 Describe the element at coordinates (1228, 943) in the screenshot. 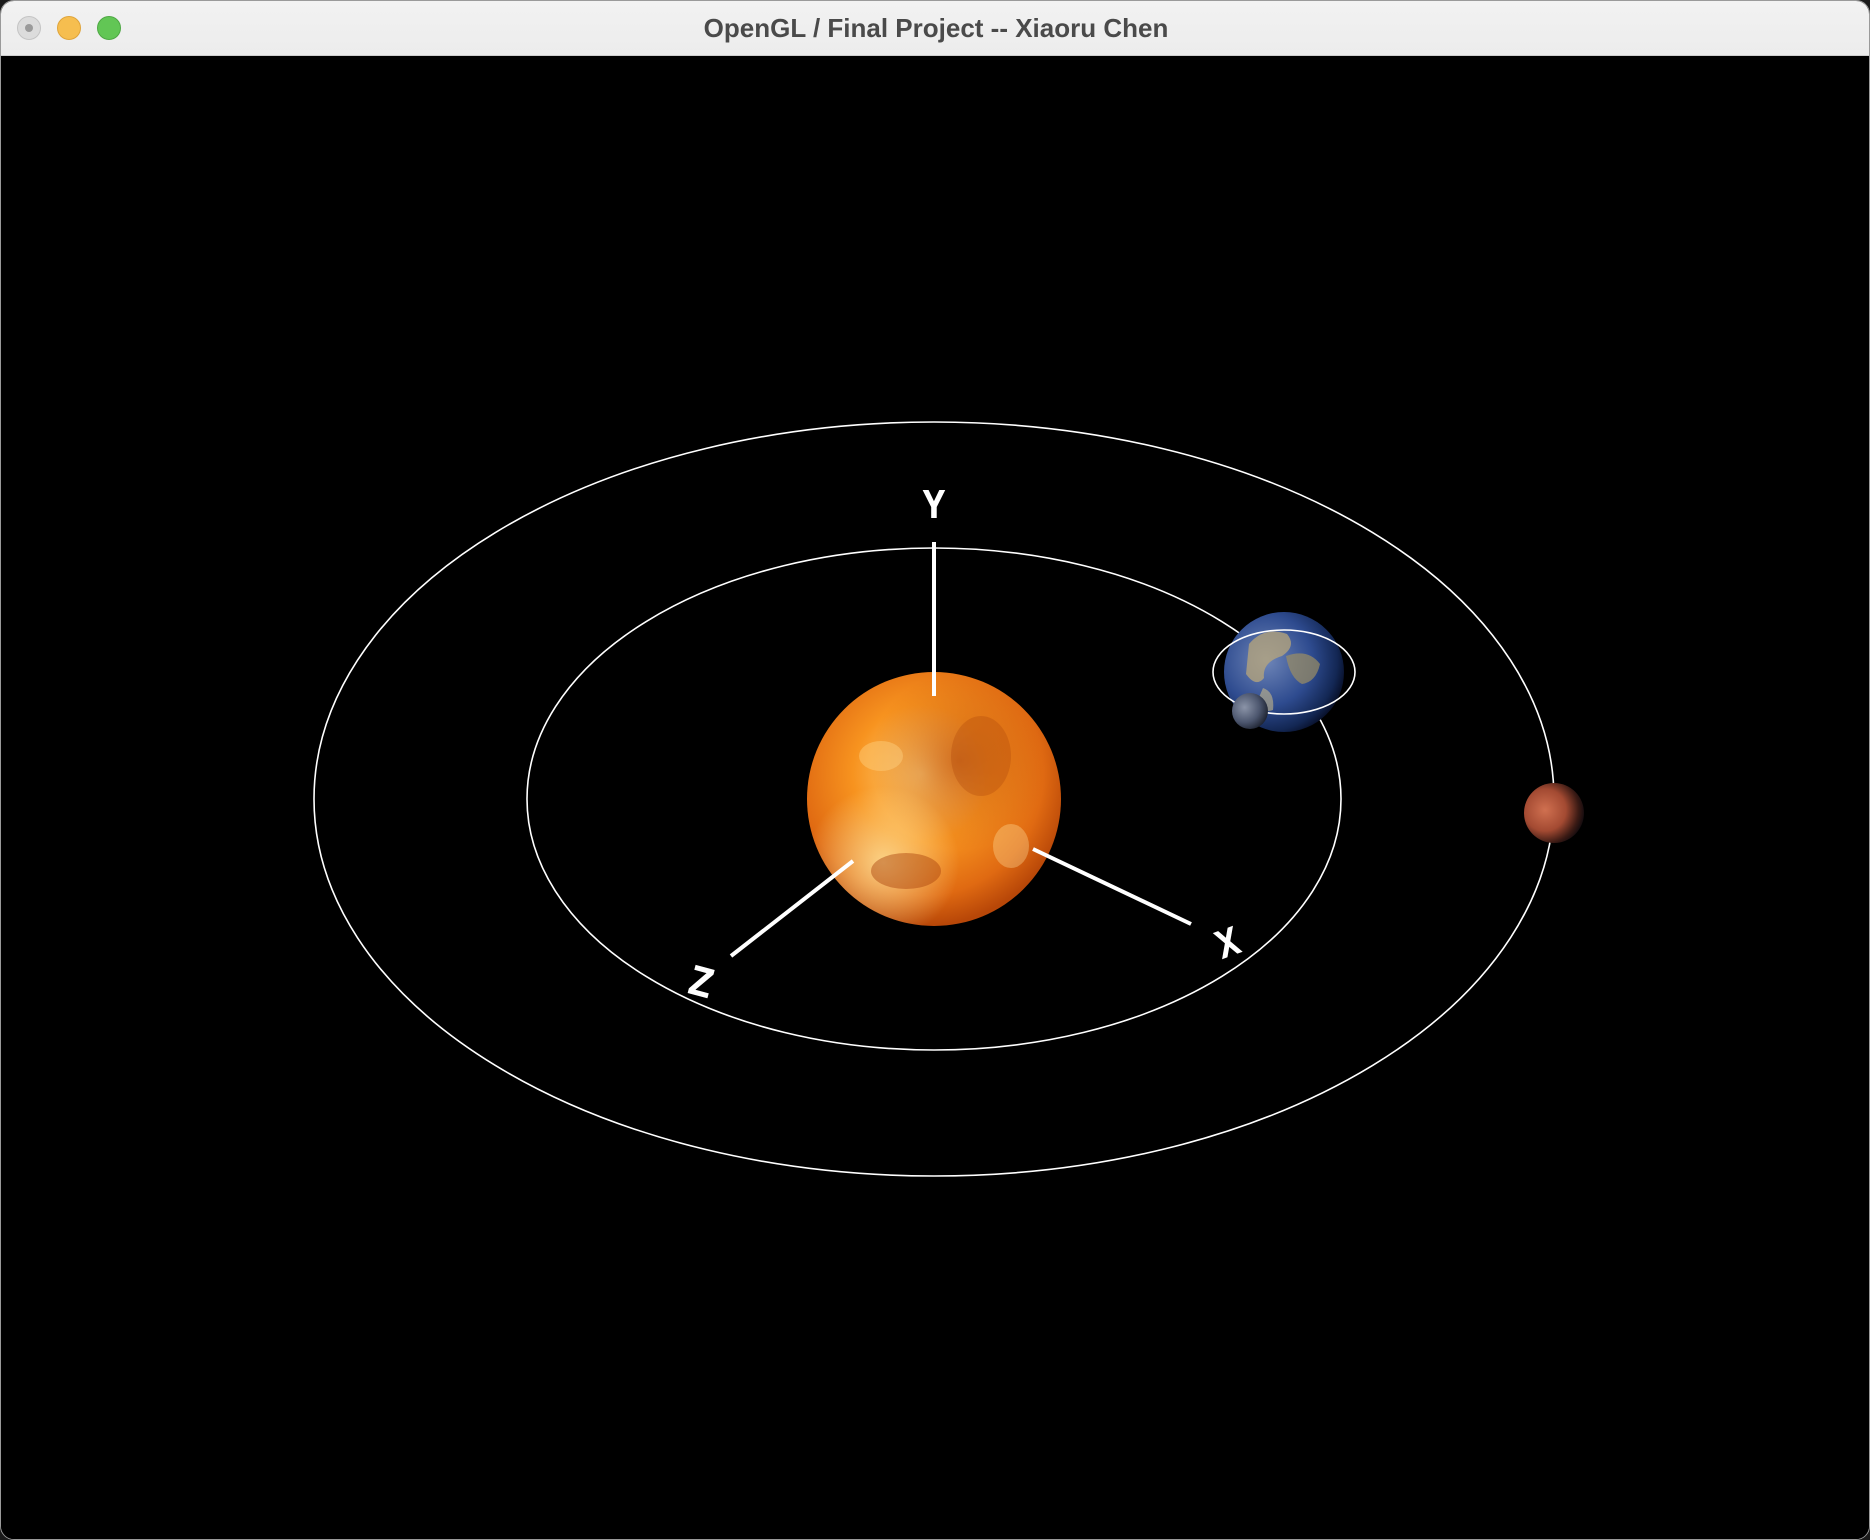

I see `x-axis-label: X` at that location.